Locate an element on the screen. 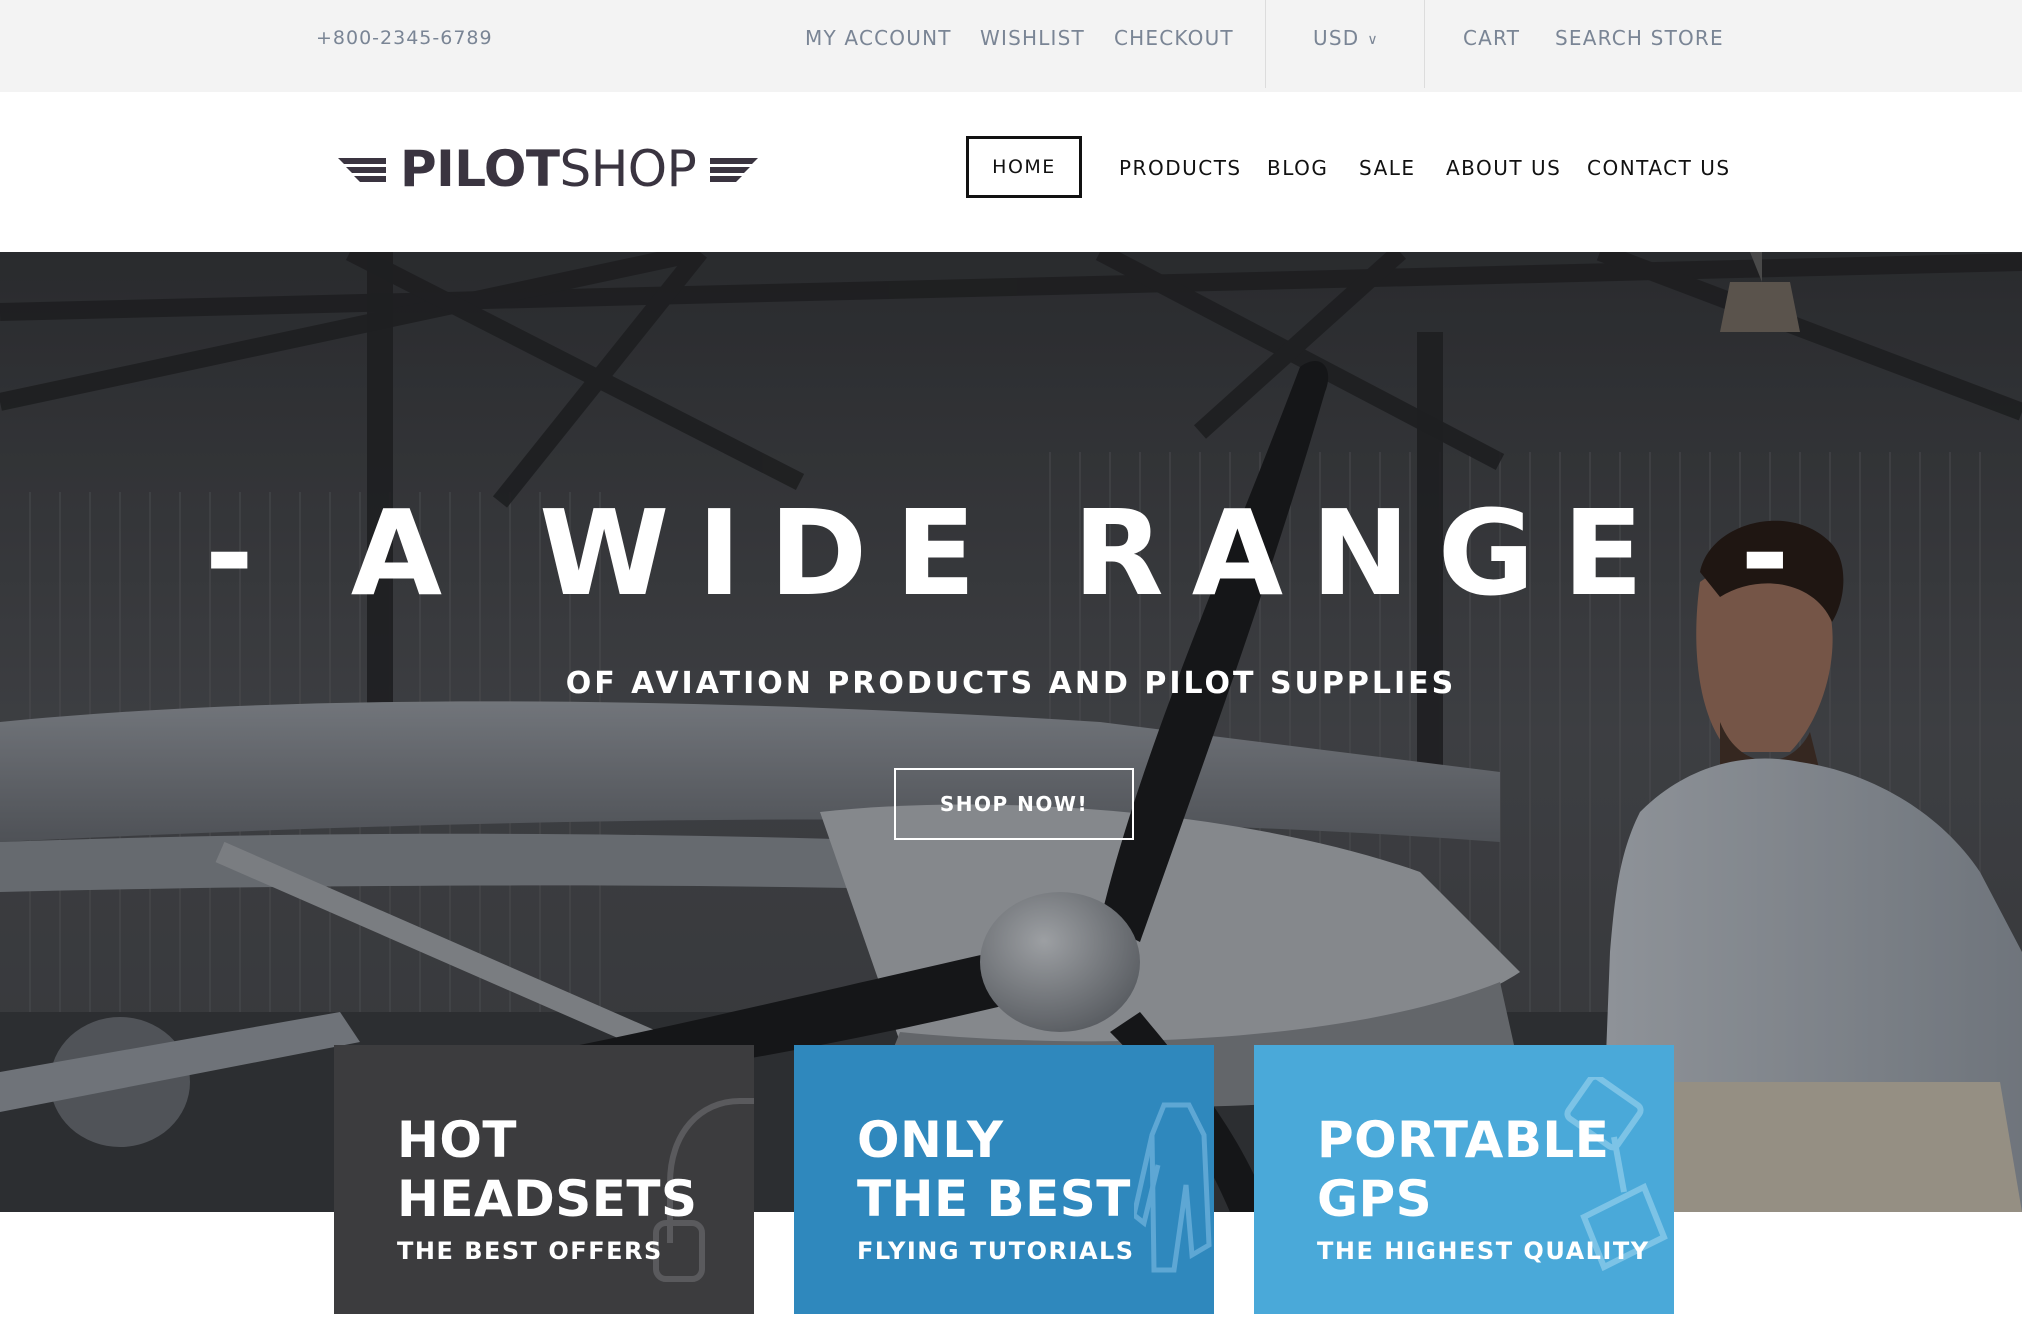 The width and height of the screenshot is (2022, 1326). card-title: HOT HEADSETS is located at coordinates (547, 1169).